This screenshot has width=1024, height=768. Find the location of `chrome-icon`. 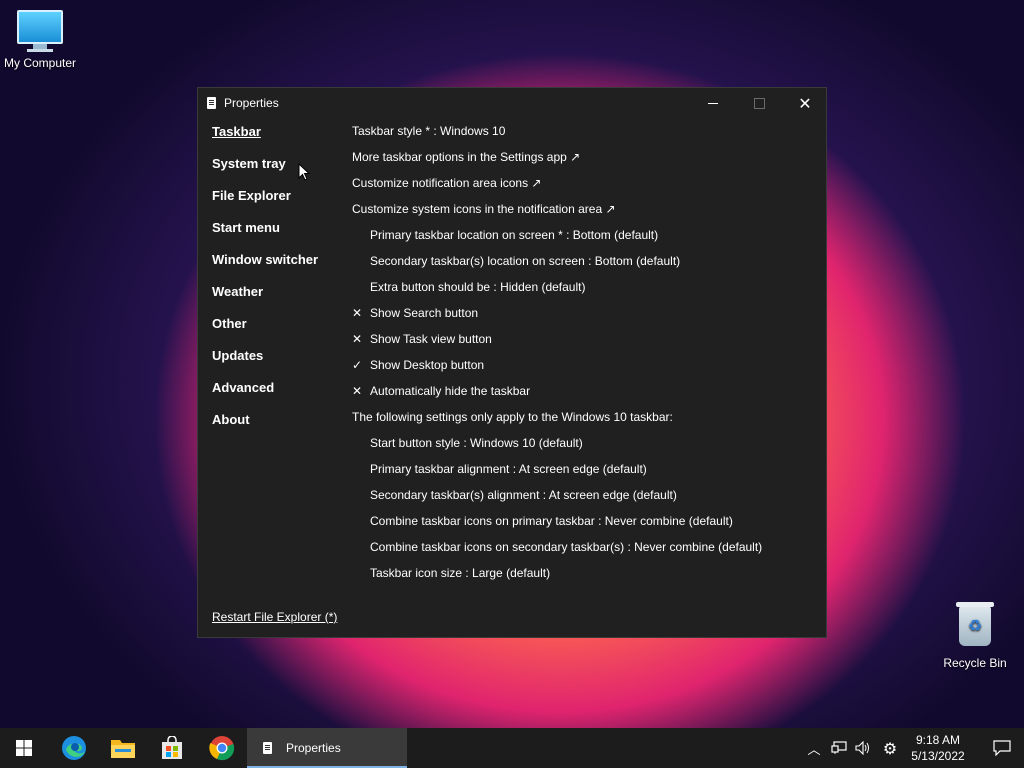

chrome-icon is located at coordinates (222, 748).